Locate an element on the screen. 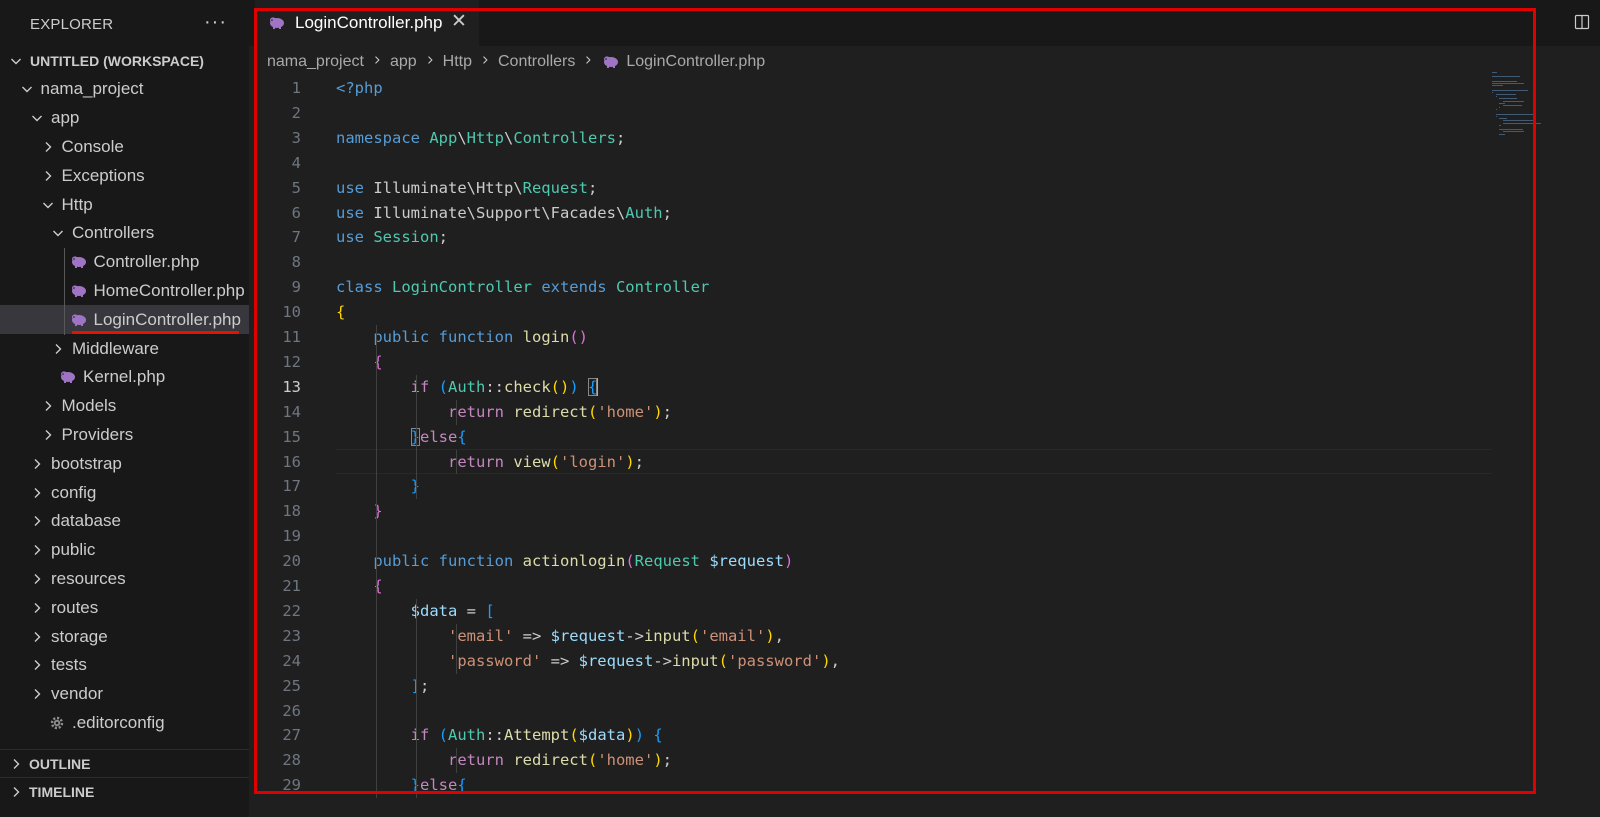 The height and width of the screenshot is (817, 1600). tree-item-config: config is located at coordinates (124, 492).